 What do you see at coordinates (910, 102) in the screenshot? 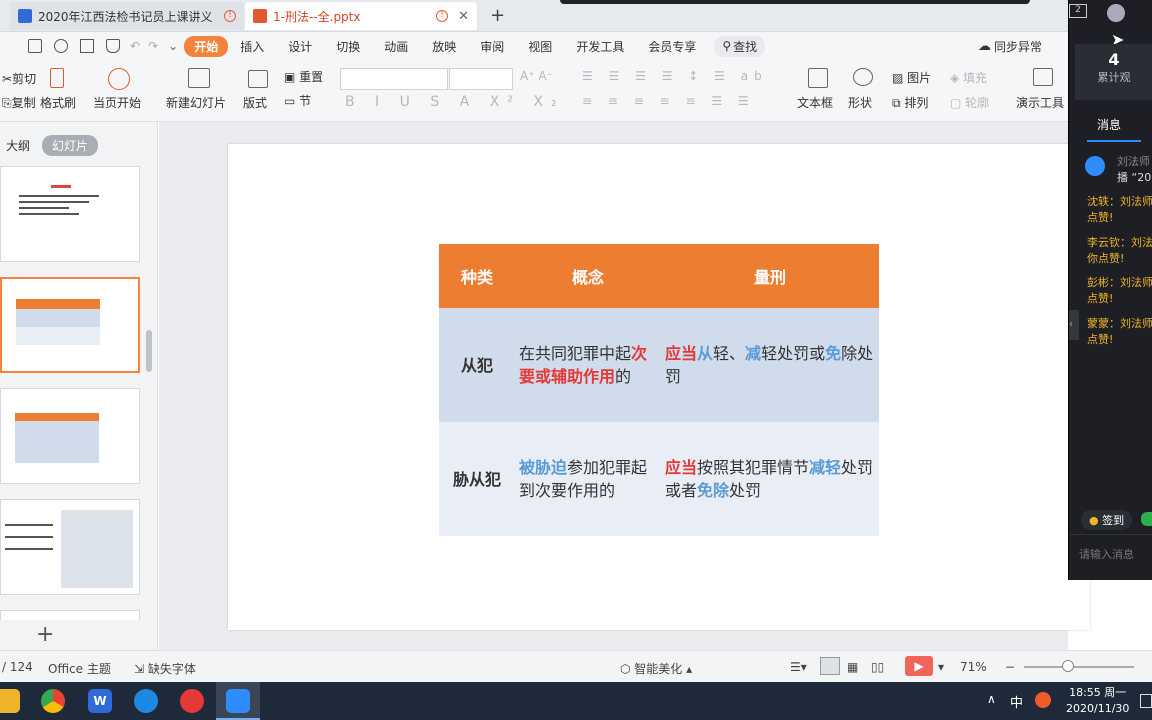
I see `arrange-button: ⧉ 排列` at bounding box center [910, 102].